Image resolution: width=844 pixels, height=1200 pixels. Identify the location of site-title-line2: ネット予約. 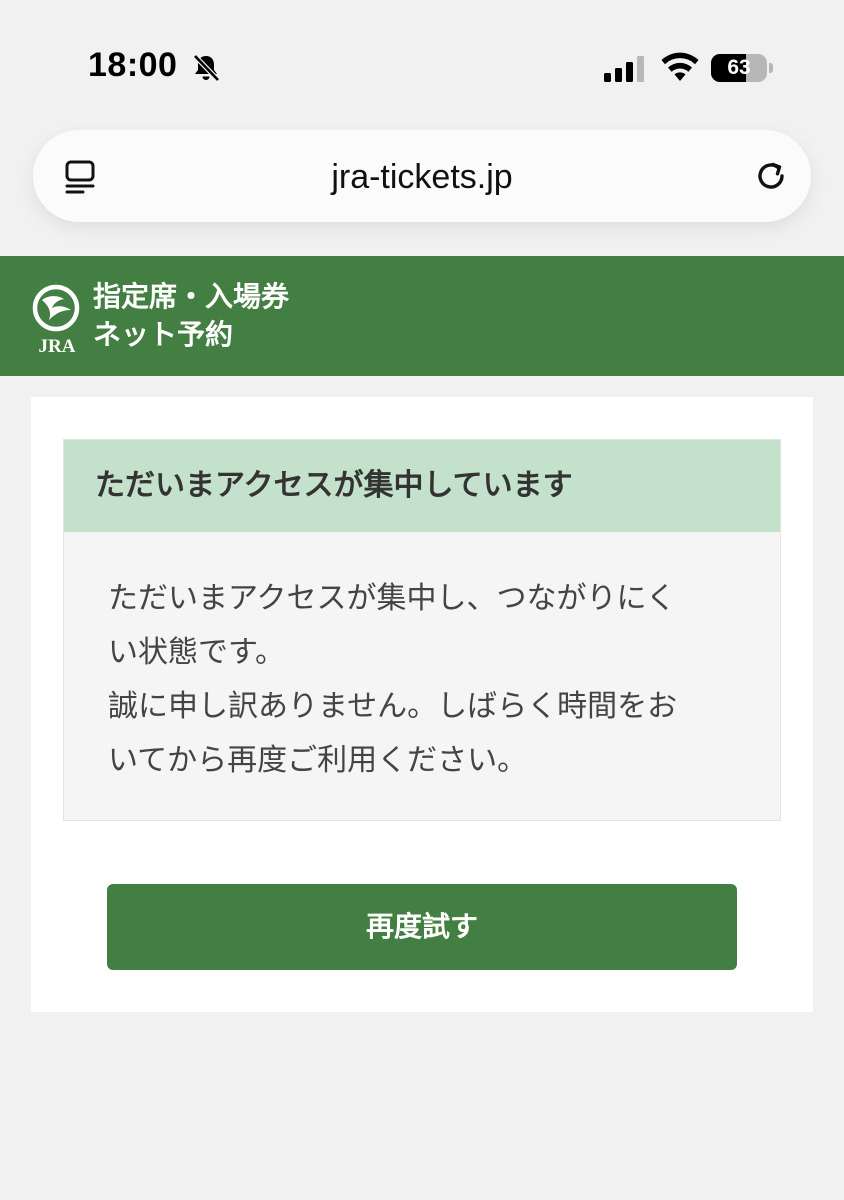
(163, 334).